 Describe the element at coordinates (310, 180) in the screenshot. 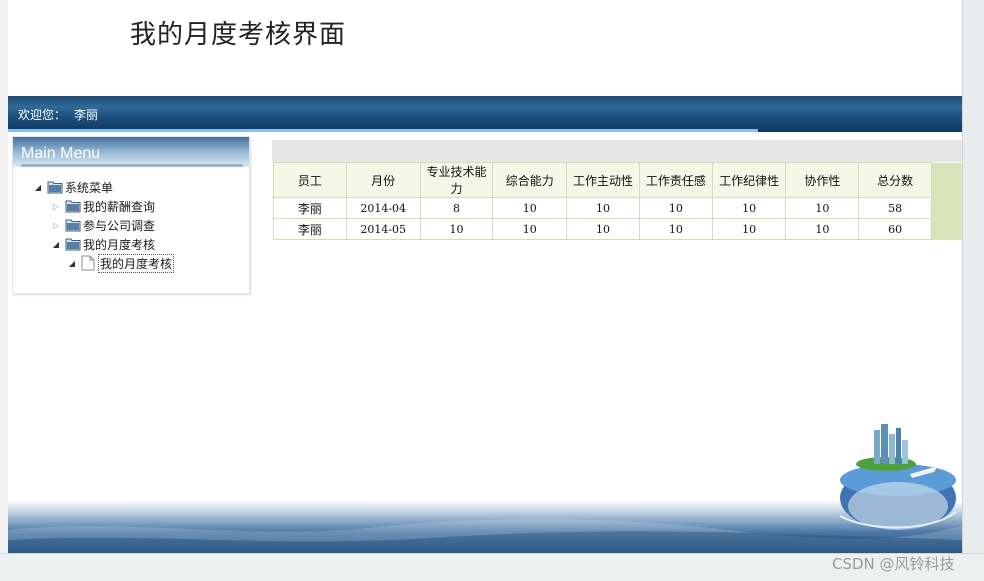

I see `column-header: 员工` at that location.